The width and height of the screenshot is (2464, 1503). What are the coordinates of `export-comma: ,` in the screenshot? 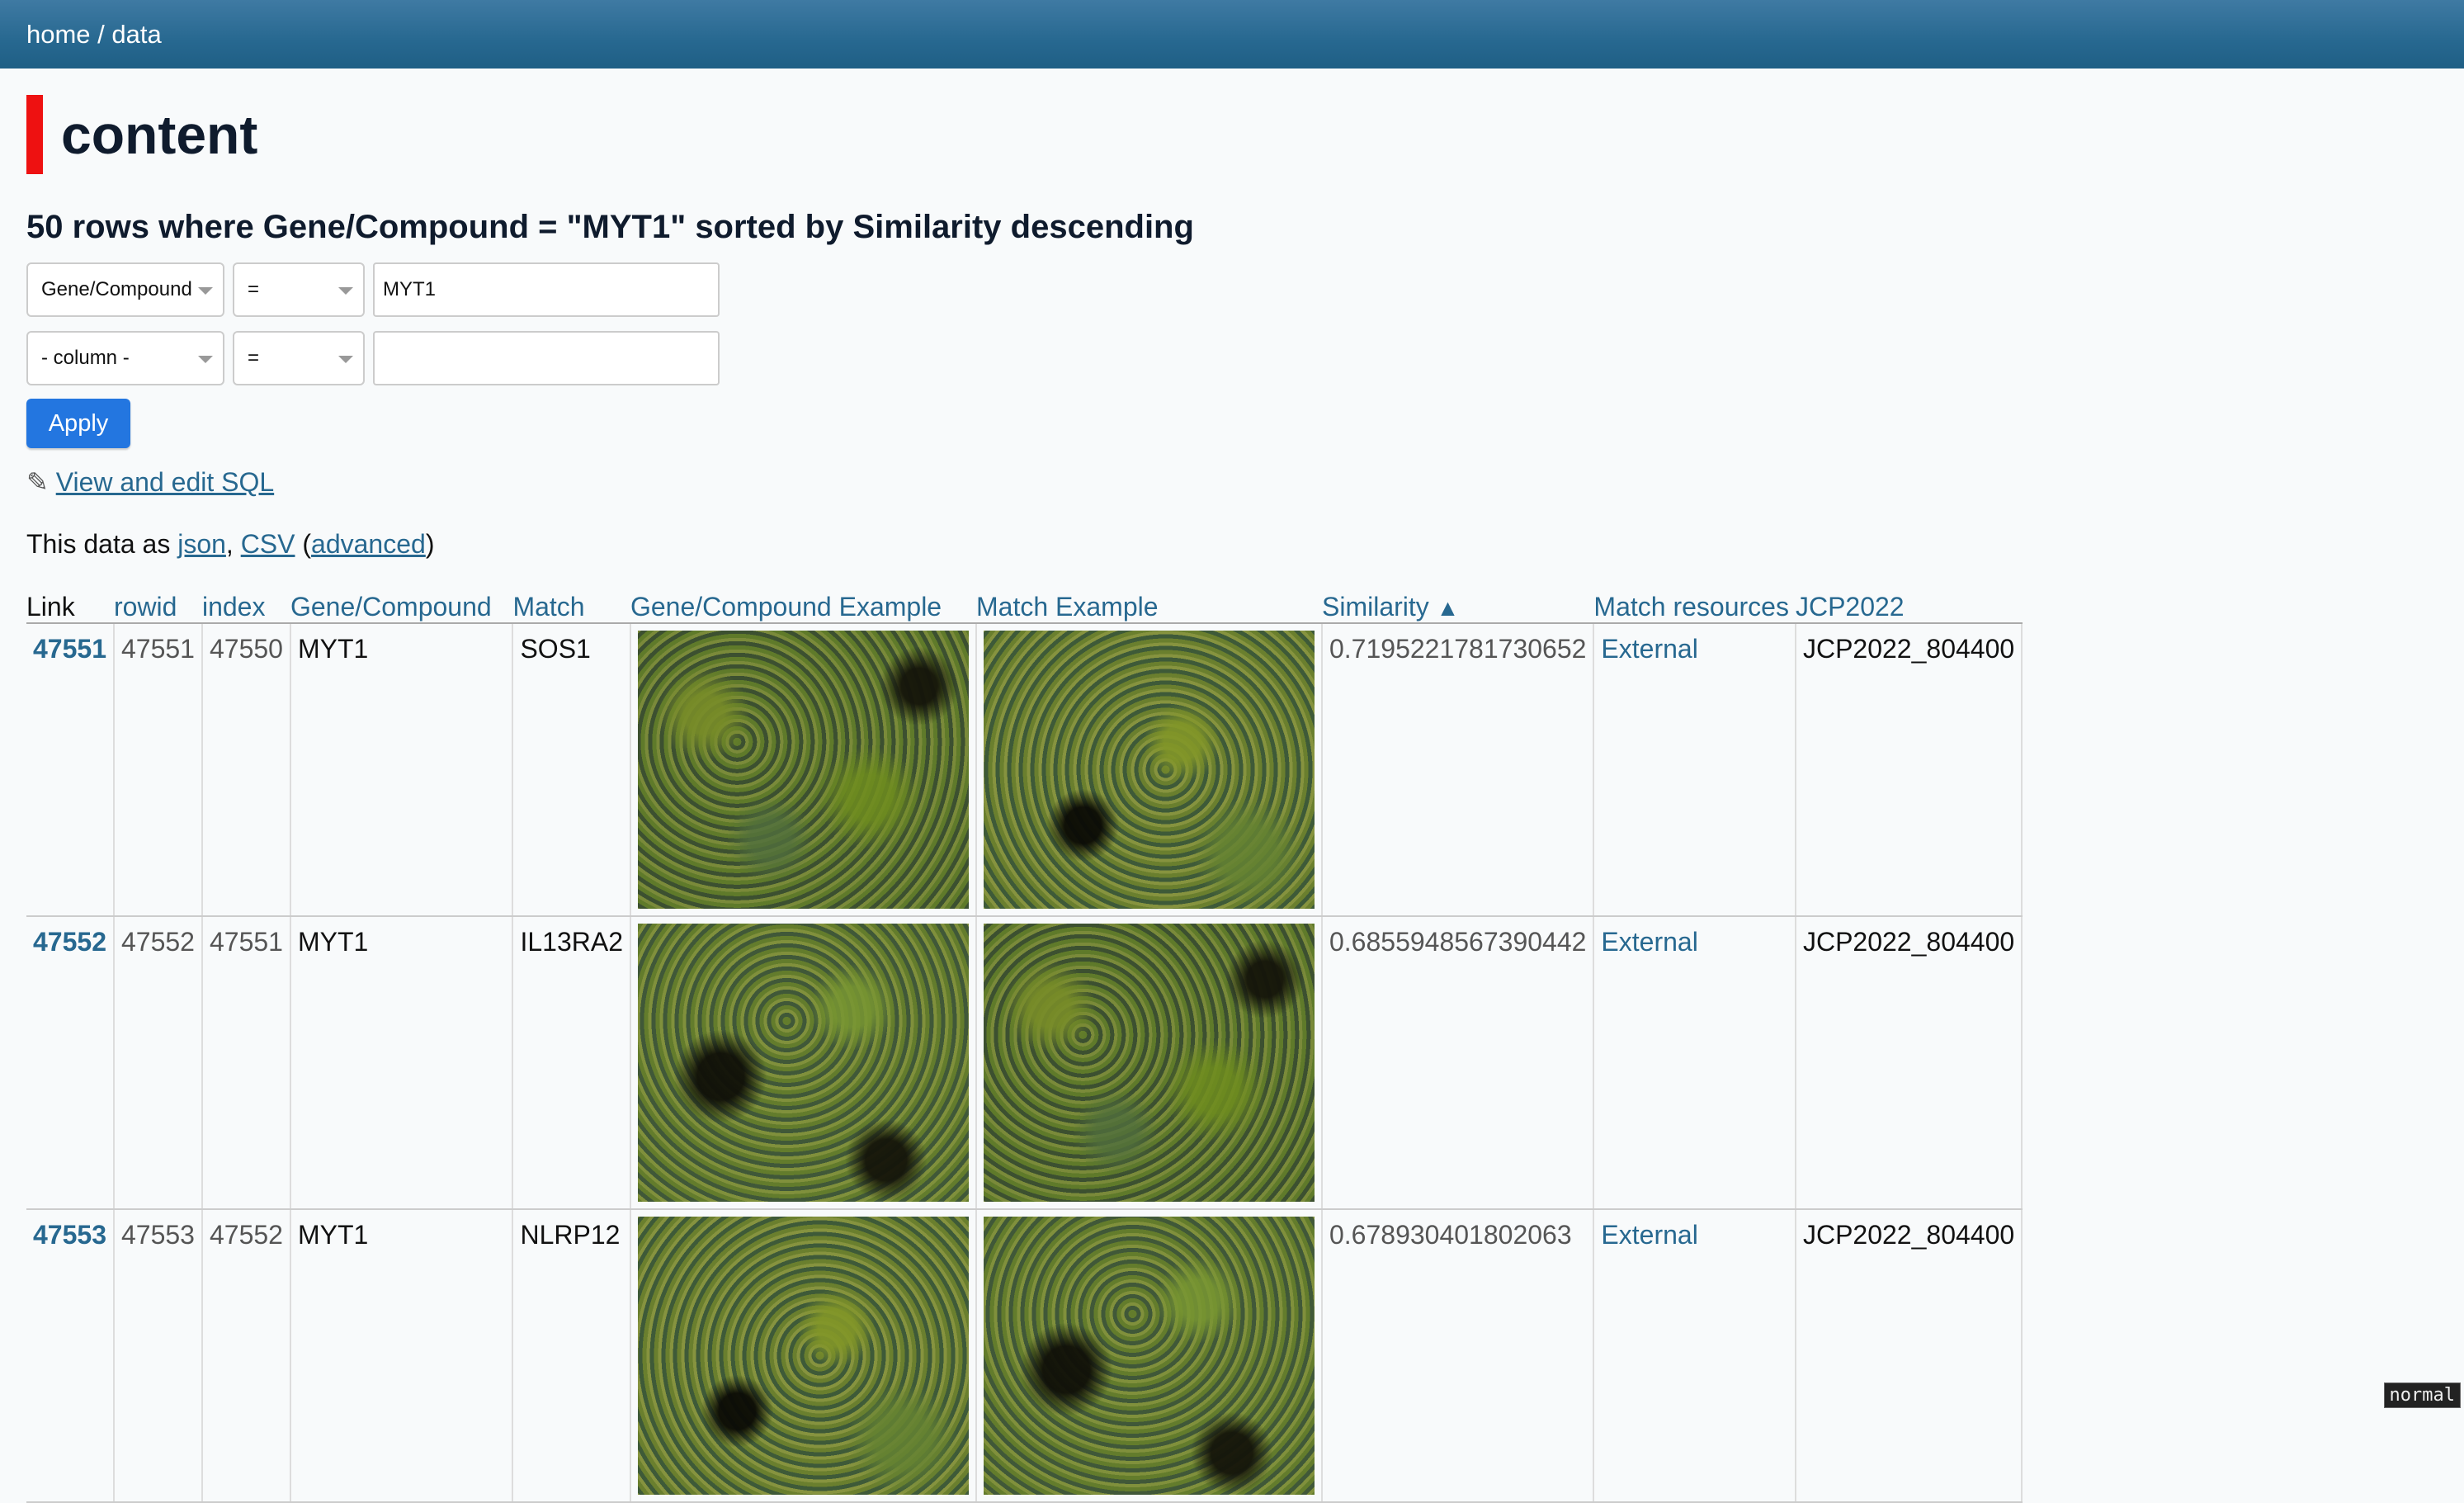 It's located at (233, 544).